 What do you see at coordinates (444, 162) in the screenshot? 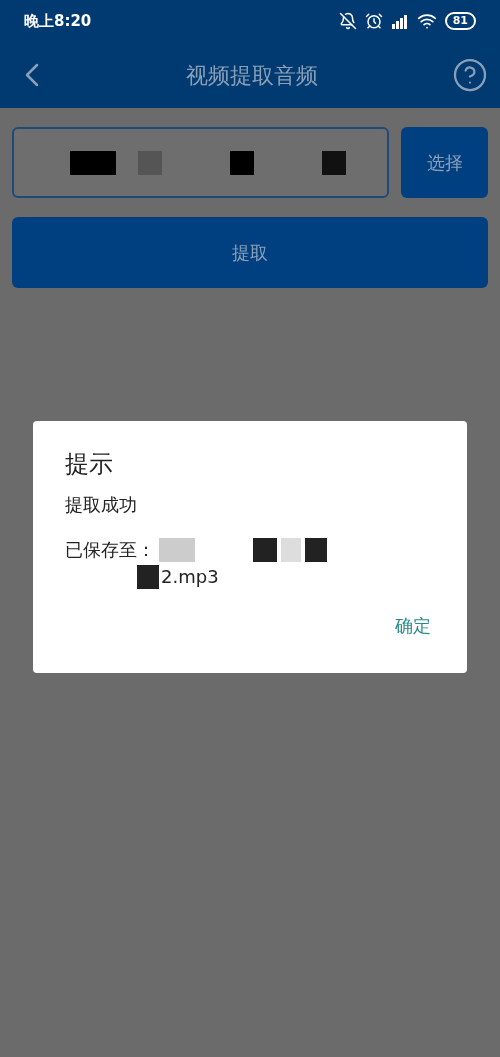
I see `select-button: 选择` at bounding box center [444, 162].